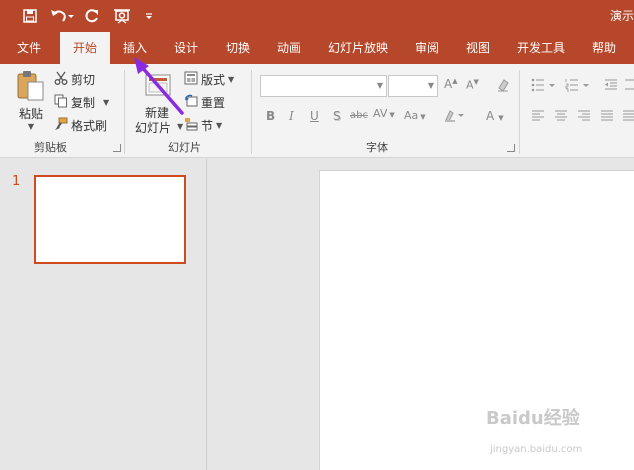 This screenshot has height=470, width=634. I want to click on tab-animations: 动画, so click(289, 48).